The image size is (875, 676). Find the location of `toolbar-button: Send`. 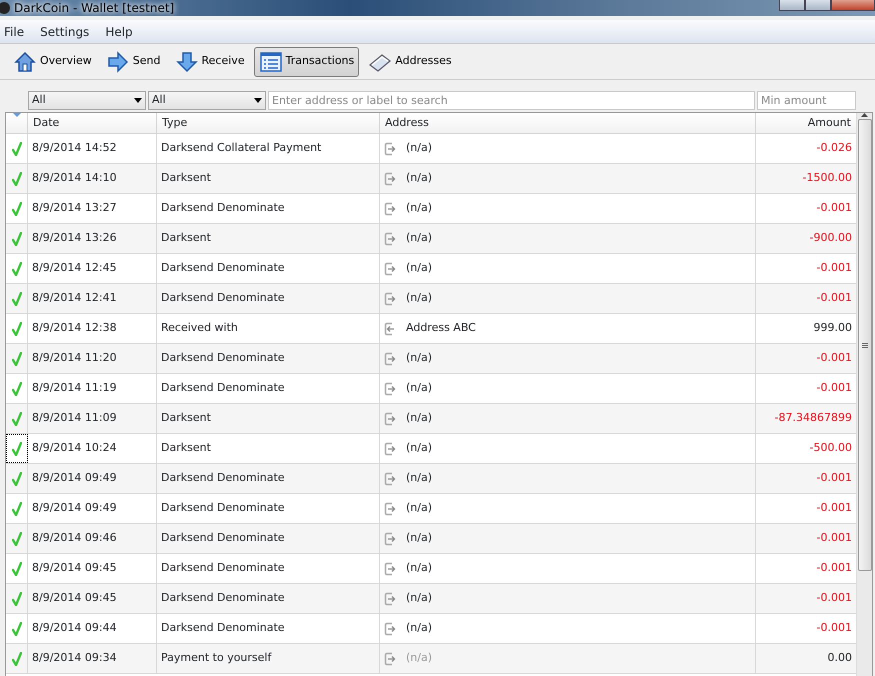

toolbar-button: Send is located at coordinates (133, 61).